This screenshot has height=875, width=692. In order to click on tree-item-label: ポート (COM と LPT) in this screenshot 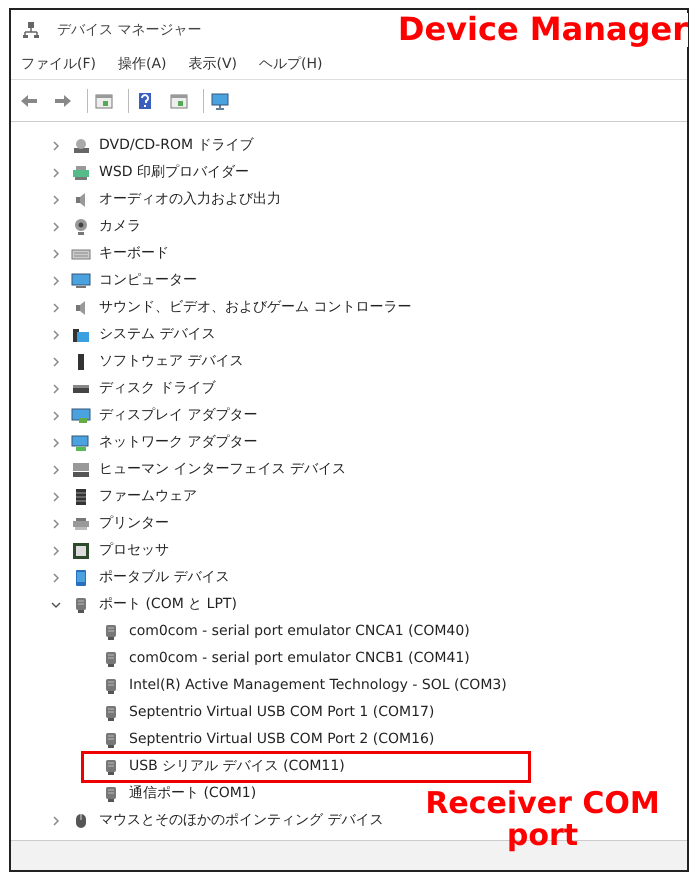, I will do `click(168, 604)`.